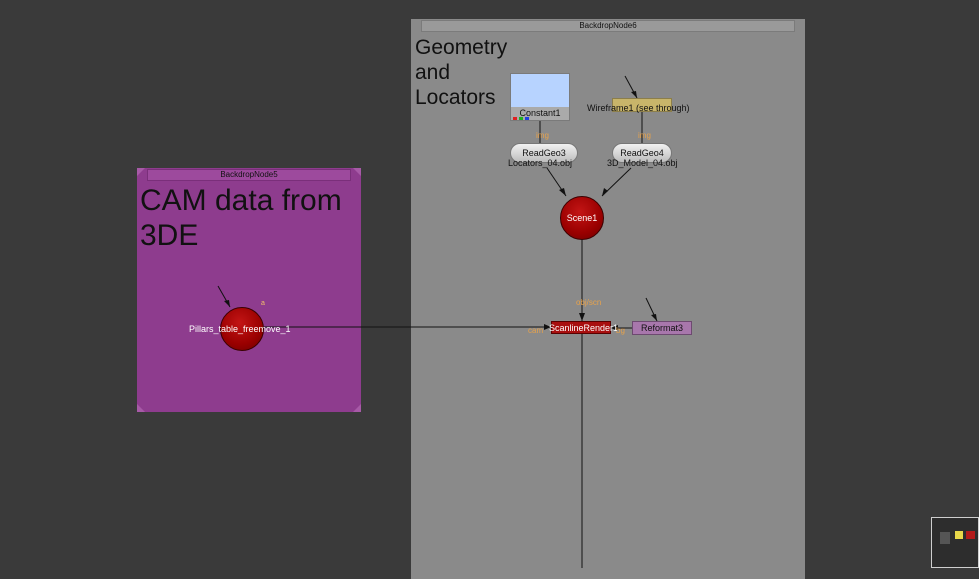  I want to click on port-label: obj/scn, so click(589, 302).